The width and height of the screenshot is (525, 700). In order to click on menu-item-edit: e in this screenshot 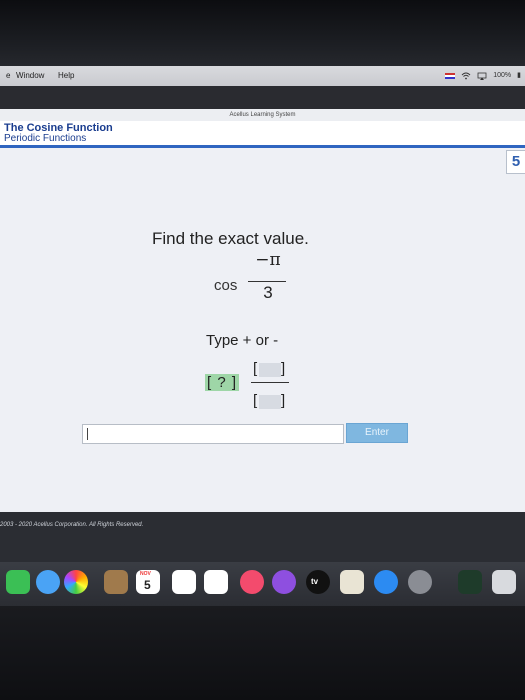, I will do `click(8, 76)`.